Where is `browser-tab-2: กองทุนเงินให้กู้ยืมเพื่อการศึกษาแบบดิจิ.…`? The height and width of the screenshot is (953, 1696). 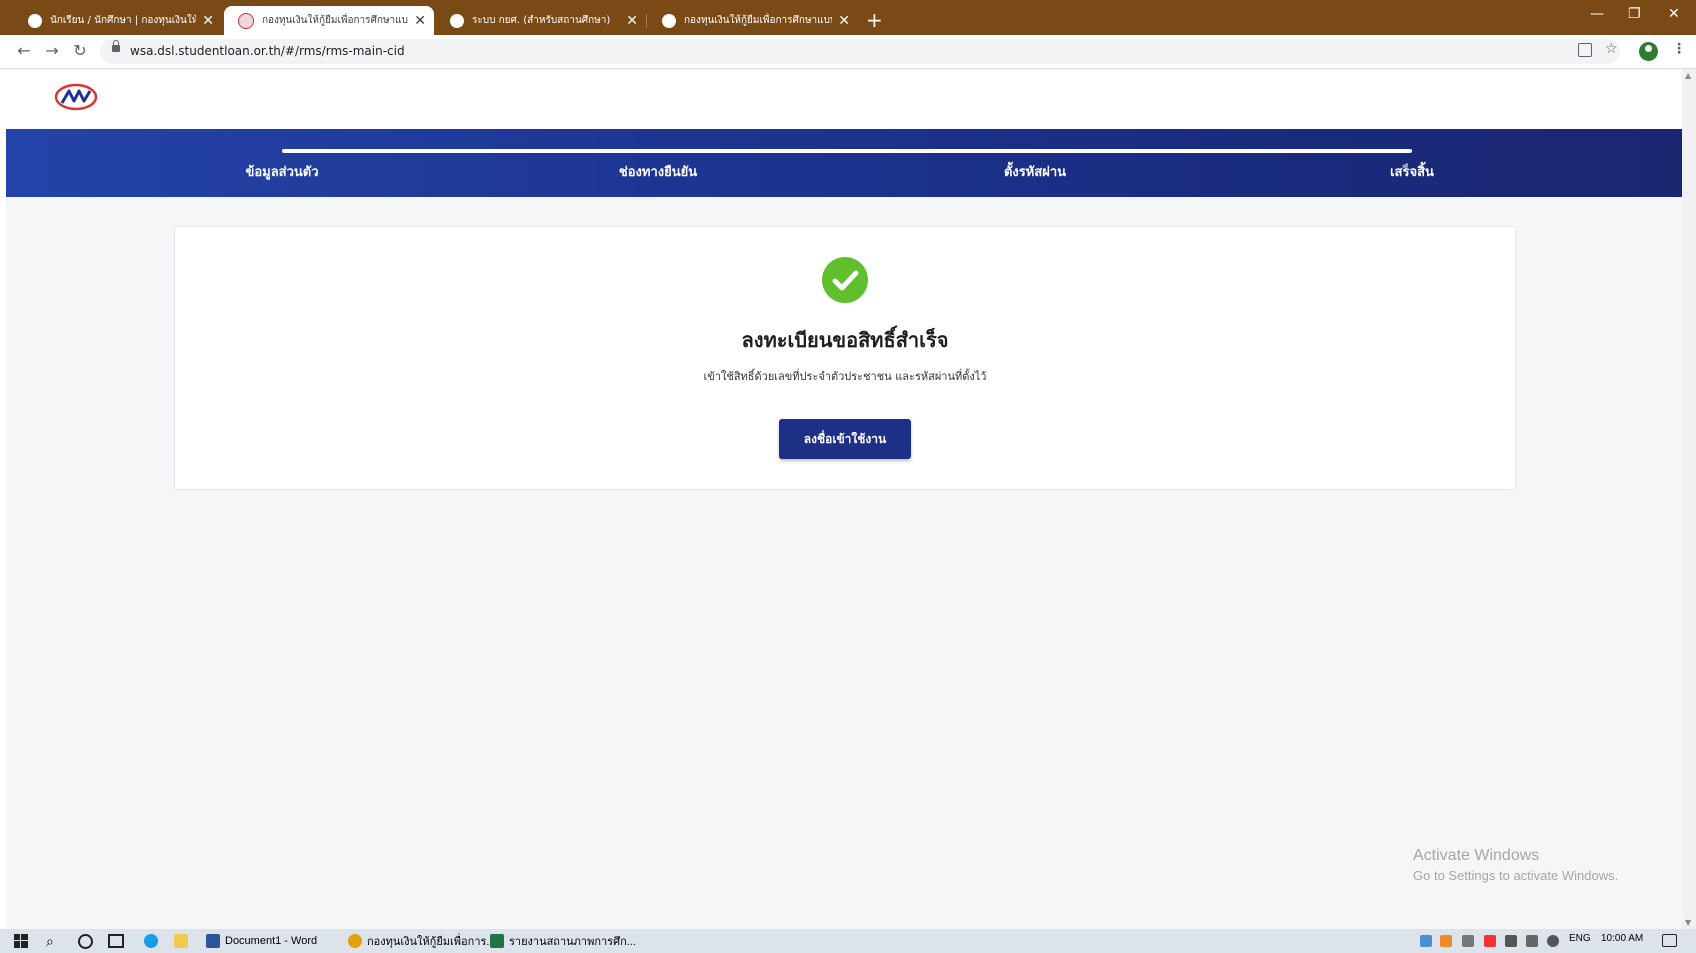
browser-tab-2: กองทุนเงินให้กู้ยืมเพื่อการศึกษาแบบดิจิ.… is located at coordinates (329, 20).